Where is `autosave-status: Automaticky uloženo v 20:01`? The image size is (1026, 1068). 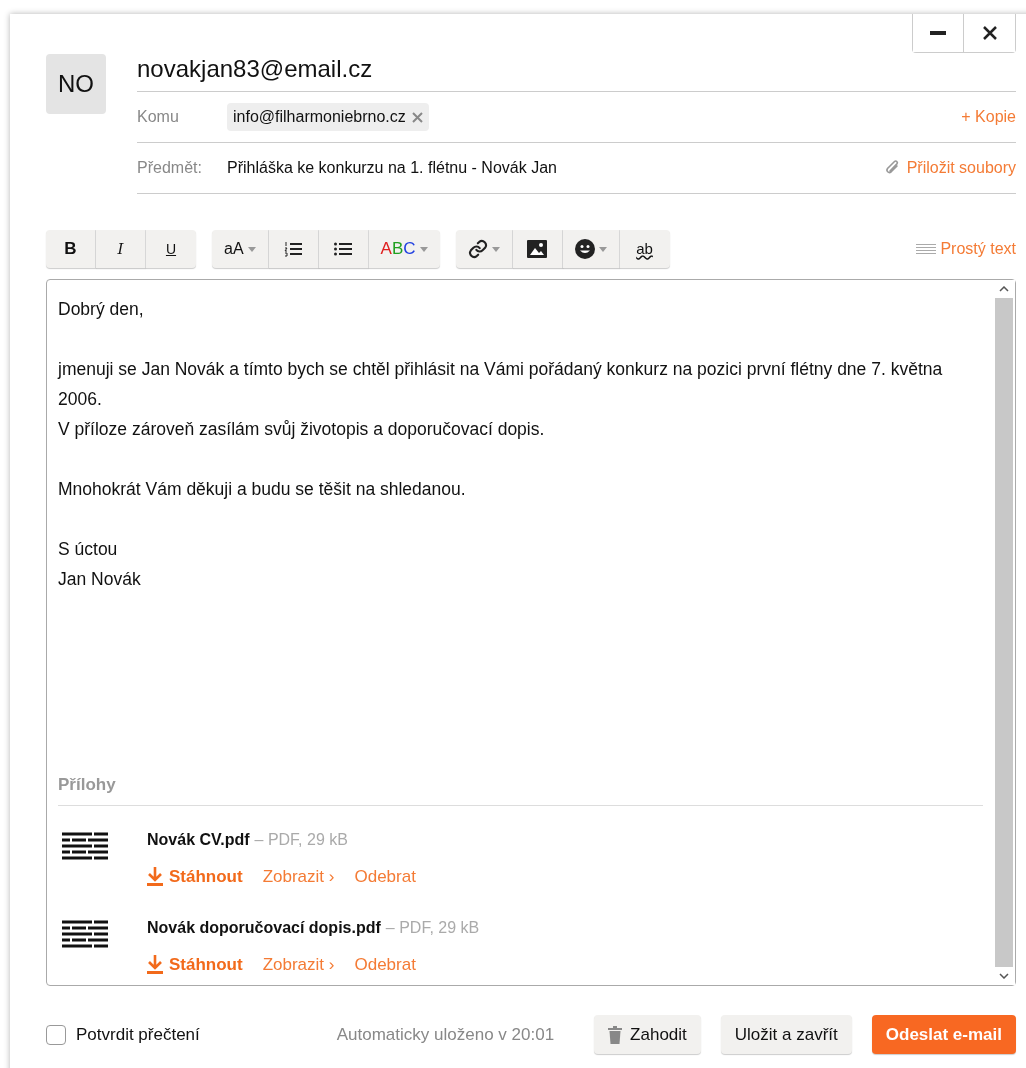 autosave-status: Automaticky uloženo v 20:01 is located at coordinates (445, 1034).